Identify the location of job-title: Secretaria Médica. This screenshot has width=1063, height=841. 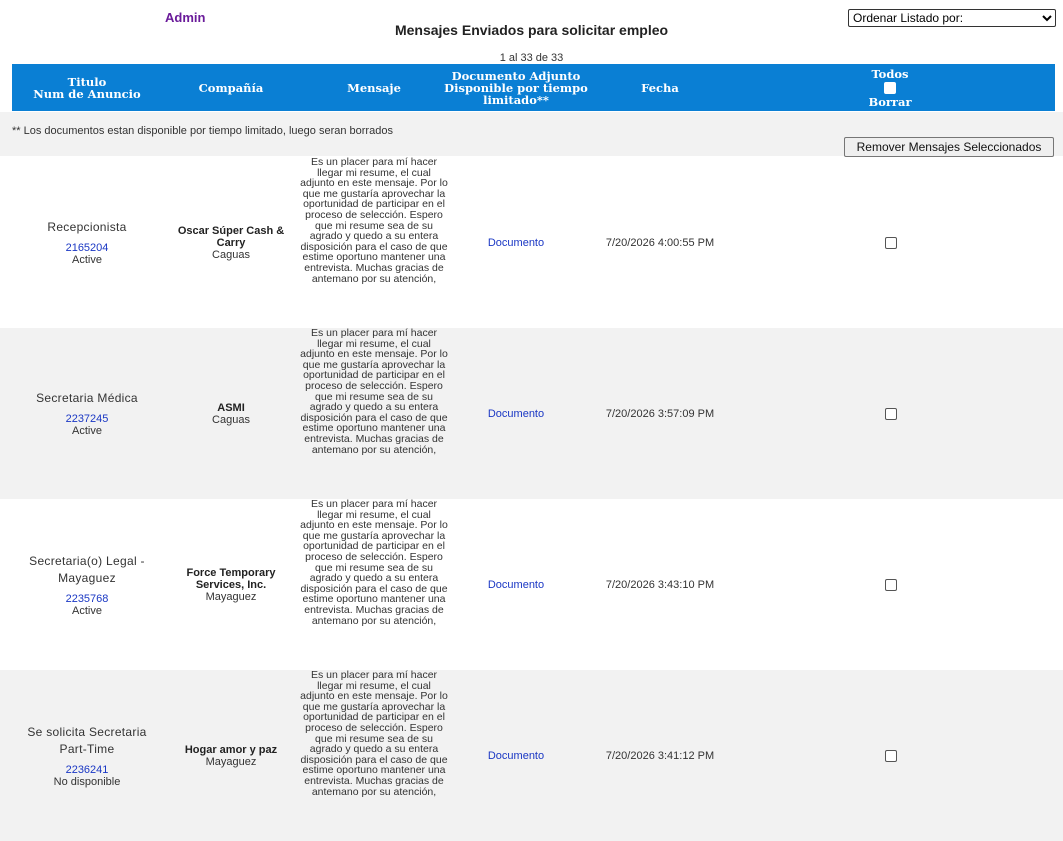
(87, 398).